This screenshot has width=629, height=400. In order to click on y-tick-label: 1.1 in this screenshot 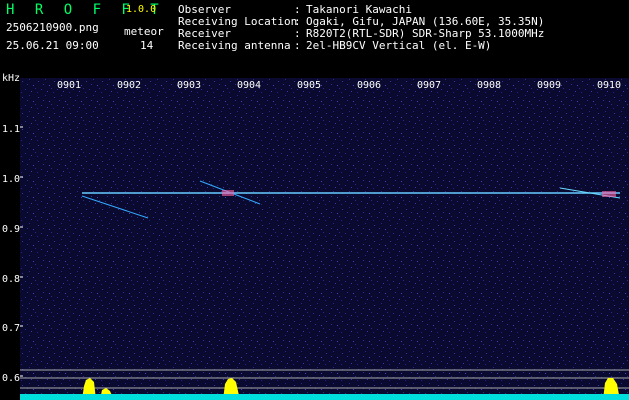, I will do `click(11, 129)`.